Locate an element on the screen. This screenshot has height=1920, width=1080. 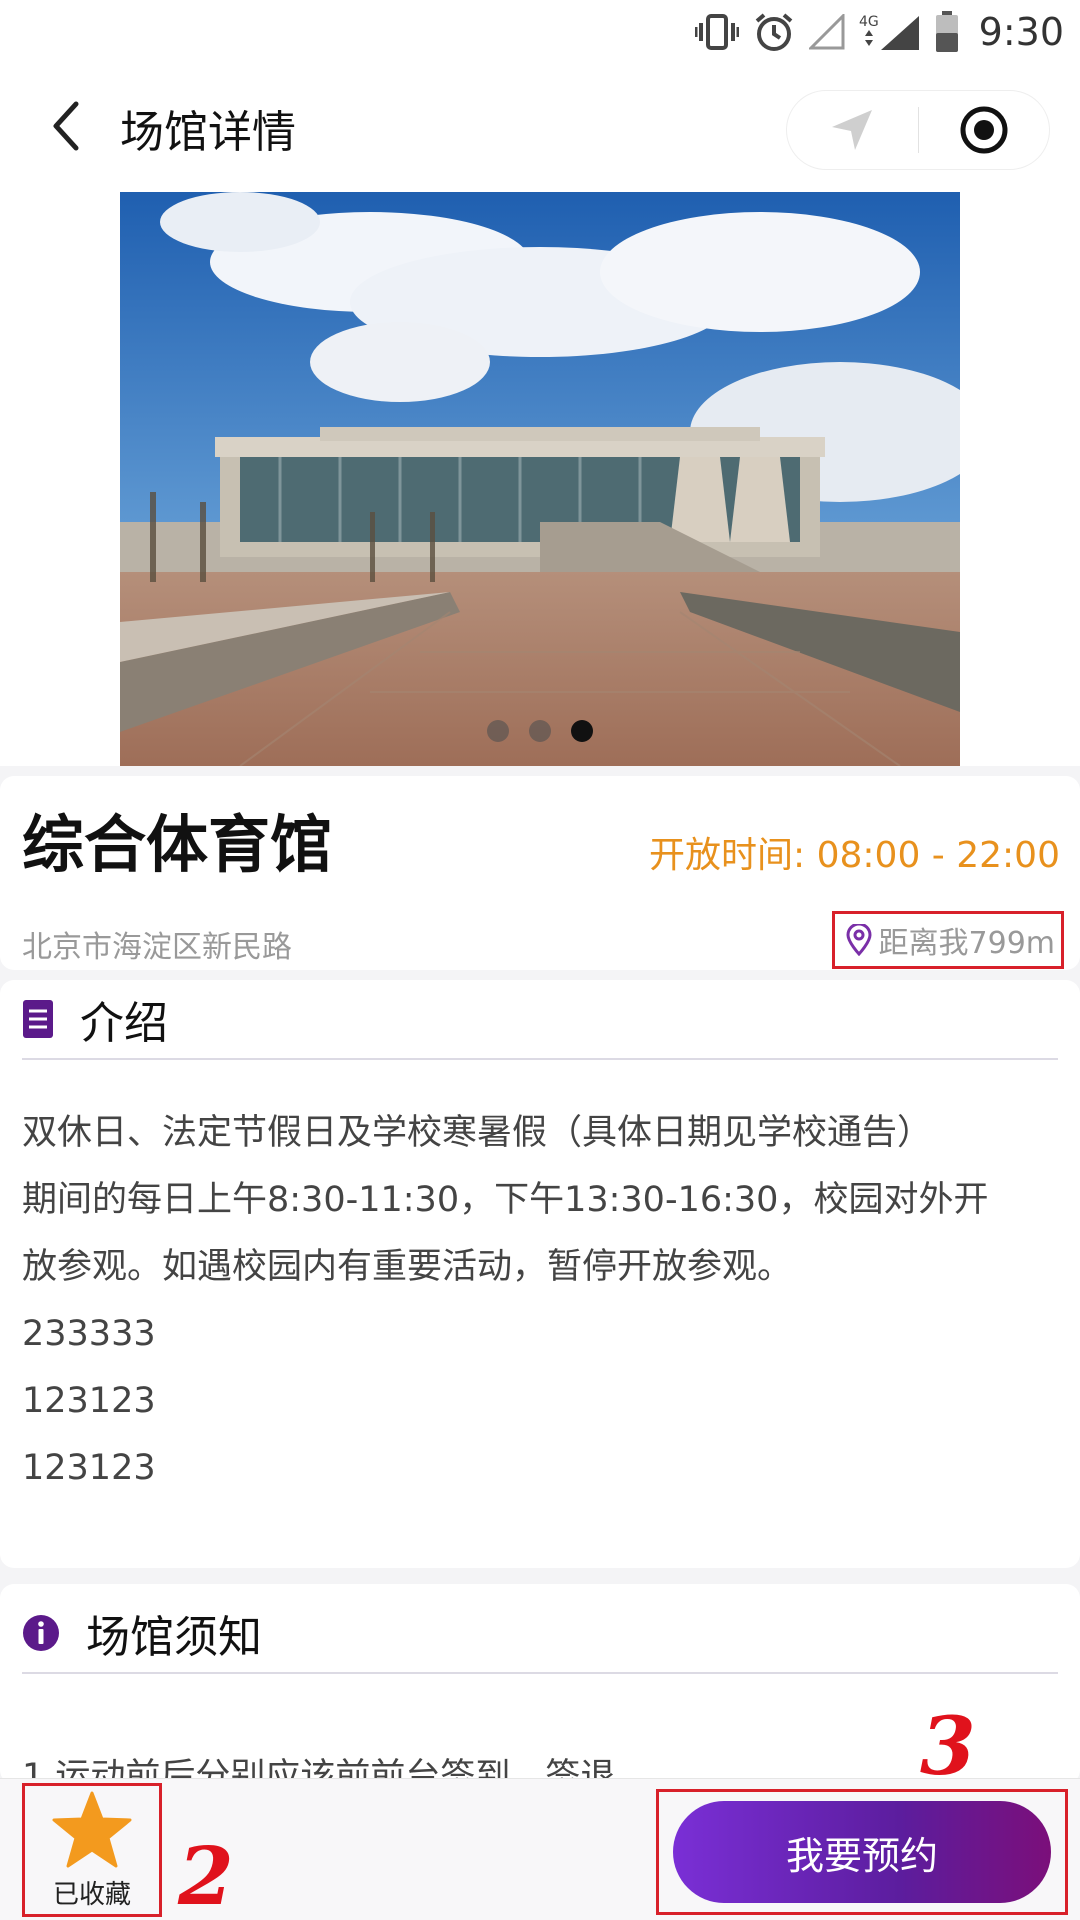
intro-line: 放参观。如遇校园内有重要活动，暂停开放参观。 is located at coordinates (407, 1267).